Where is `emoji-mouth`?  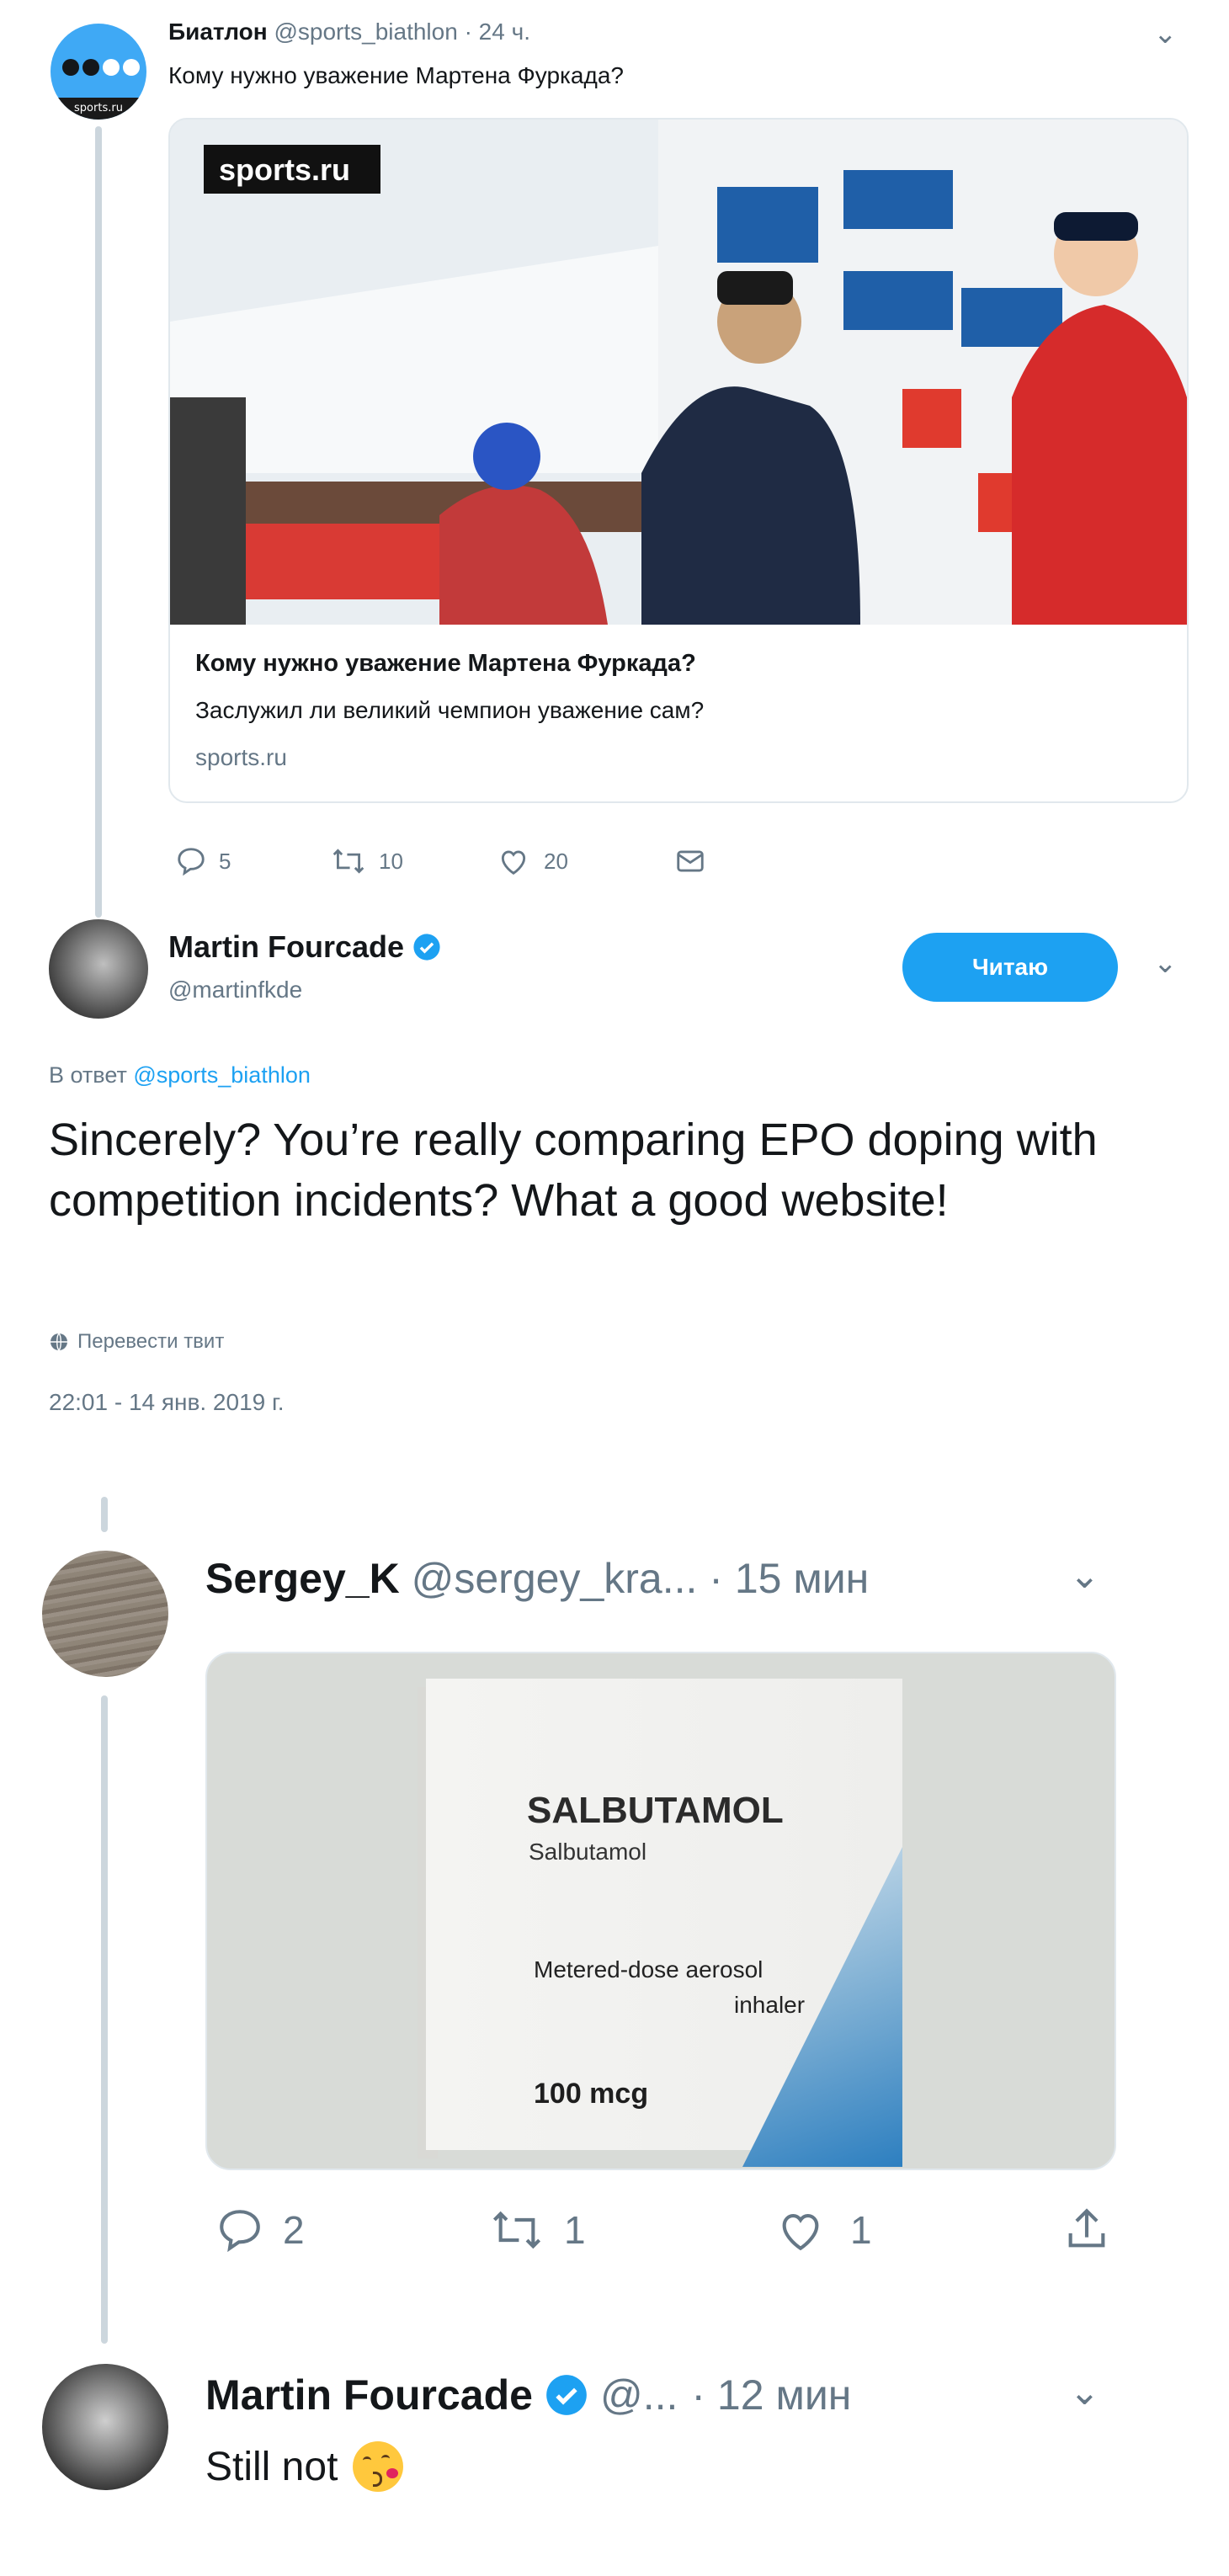
emoji-mouth is located at coordinates (378, 2480).